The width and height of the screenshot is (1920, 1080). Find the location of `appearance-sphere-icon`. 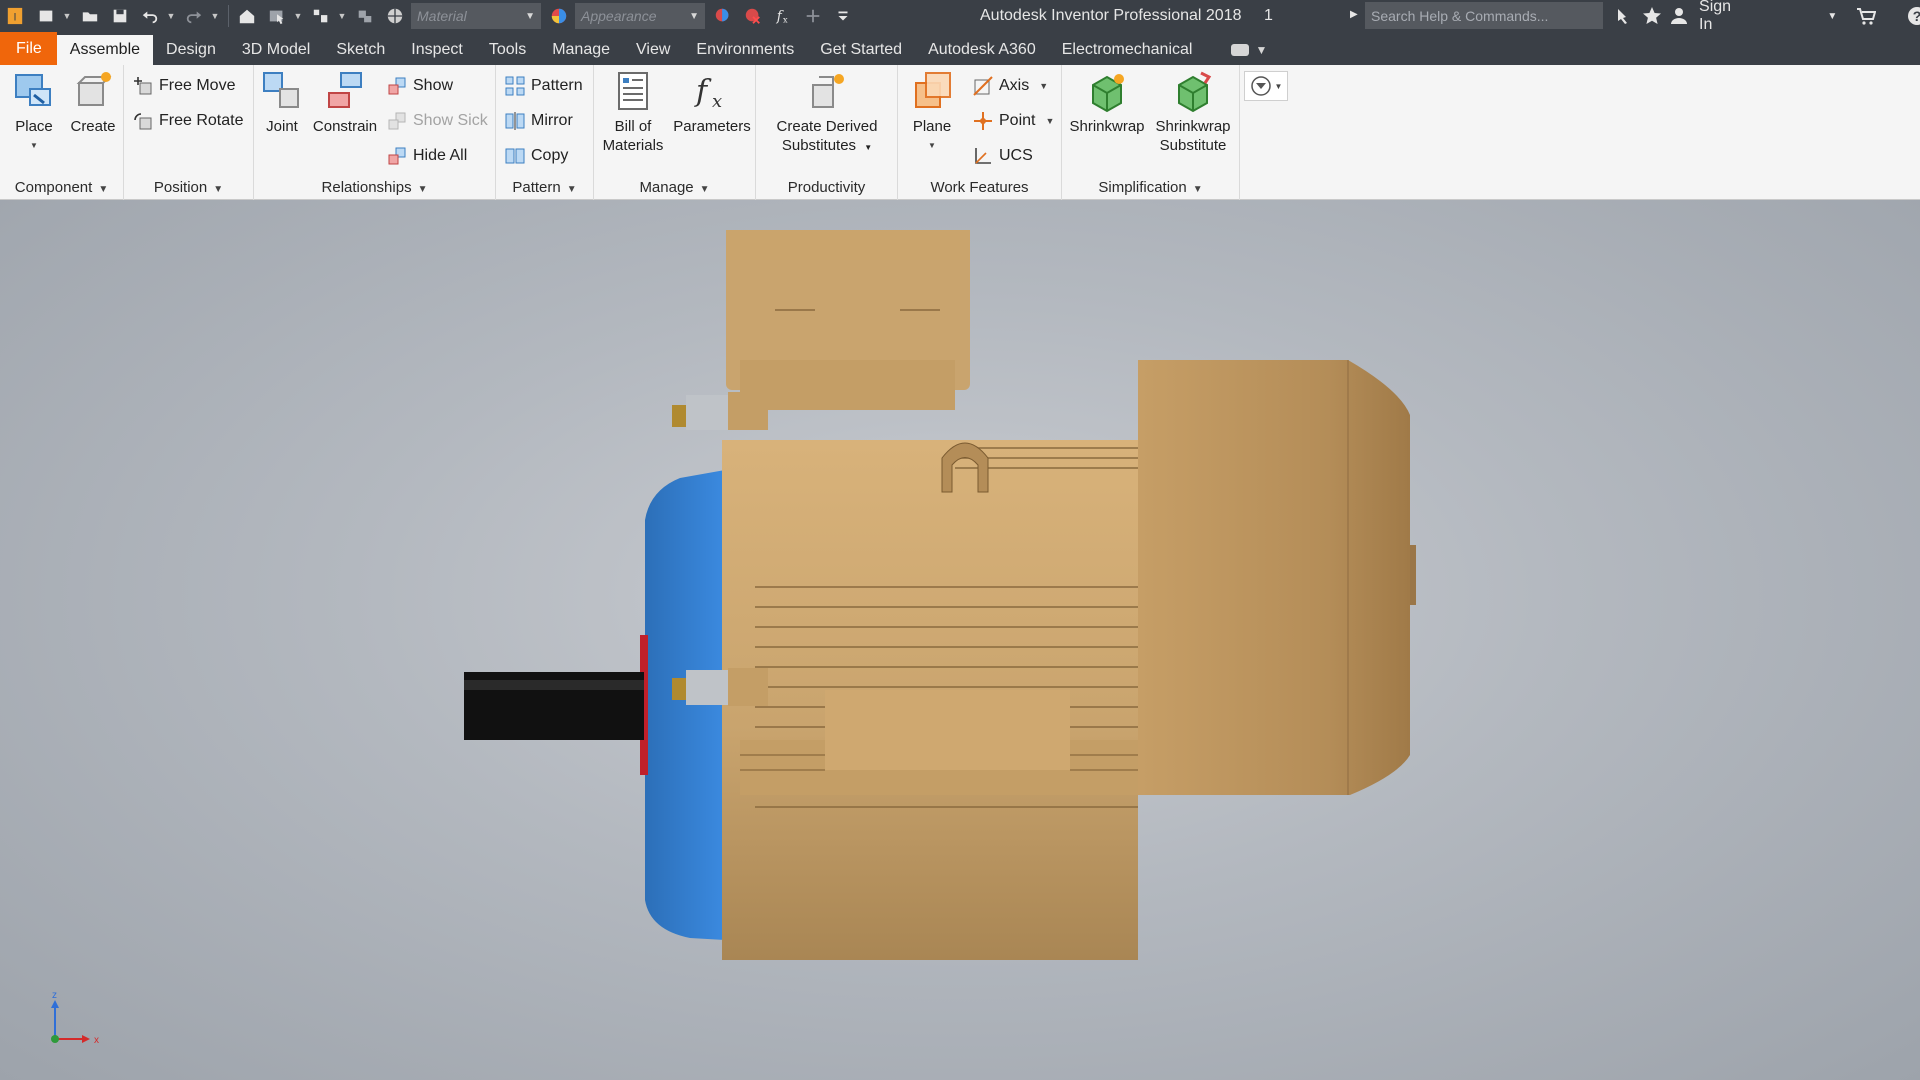

appearance-sphere-icon is located at coordinates (559, 16).